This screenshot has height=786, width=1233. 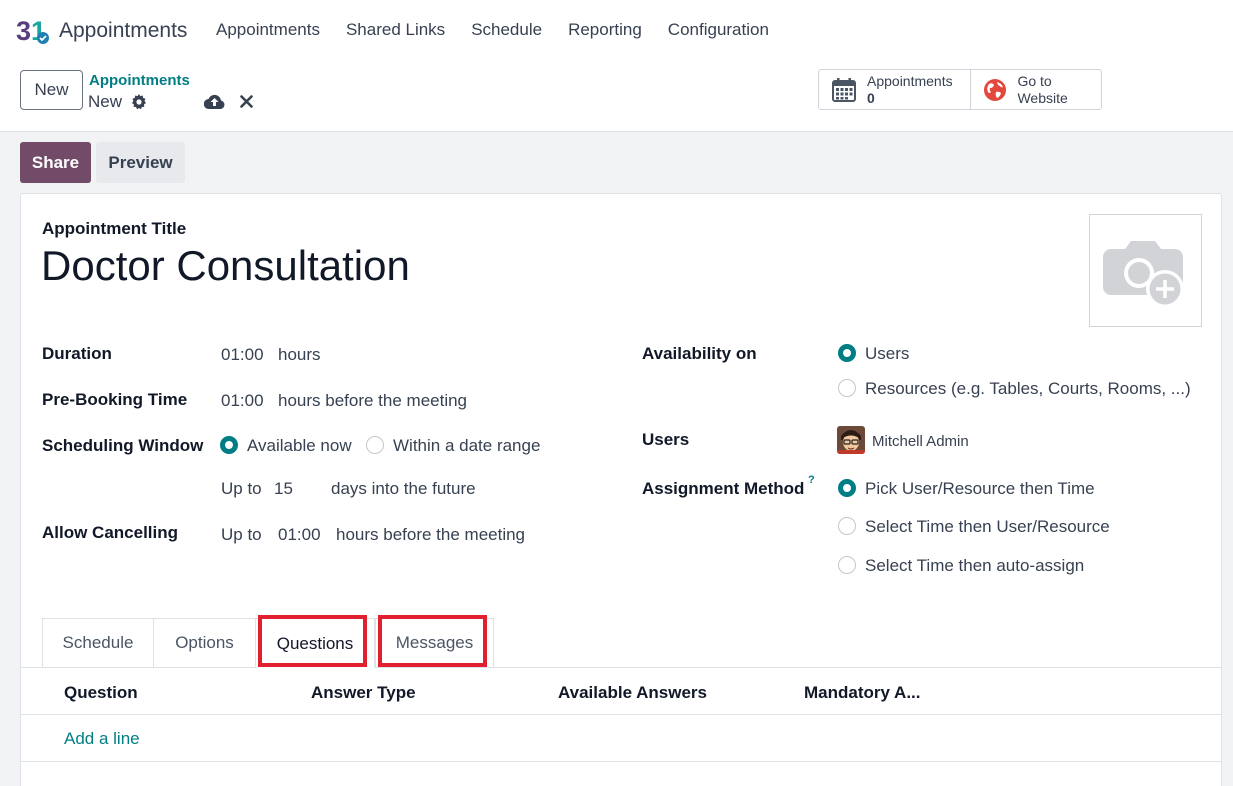 I want to click on cancel-hours-input: 01:00, so click(x=299, y=535).